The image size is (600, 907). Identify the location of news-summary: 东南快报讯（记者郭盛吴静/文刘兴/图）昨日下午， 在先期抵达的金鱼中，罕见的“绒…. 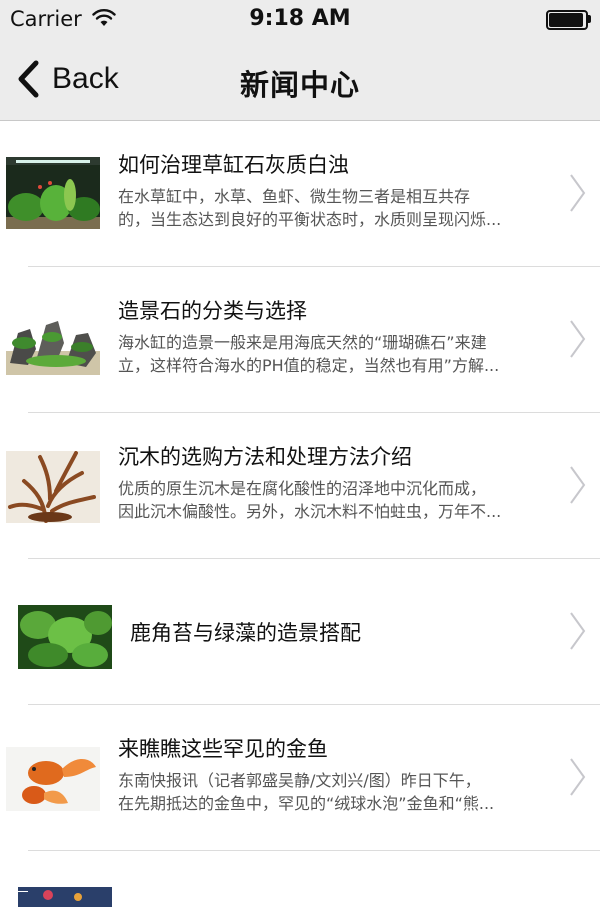
(306, 792).